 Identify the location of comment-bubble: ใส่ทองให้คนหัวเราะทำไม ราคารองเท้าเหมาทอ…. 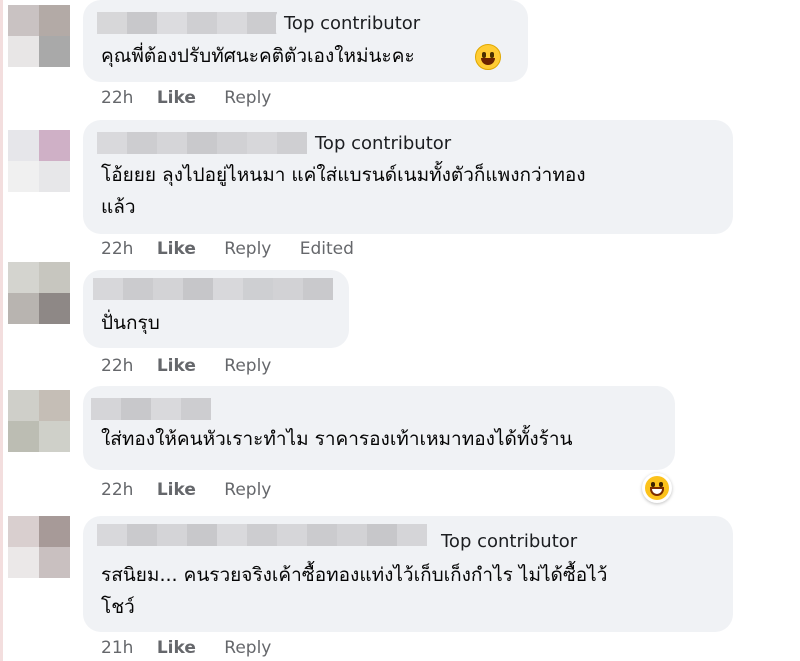
(379, 428).